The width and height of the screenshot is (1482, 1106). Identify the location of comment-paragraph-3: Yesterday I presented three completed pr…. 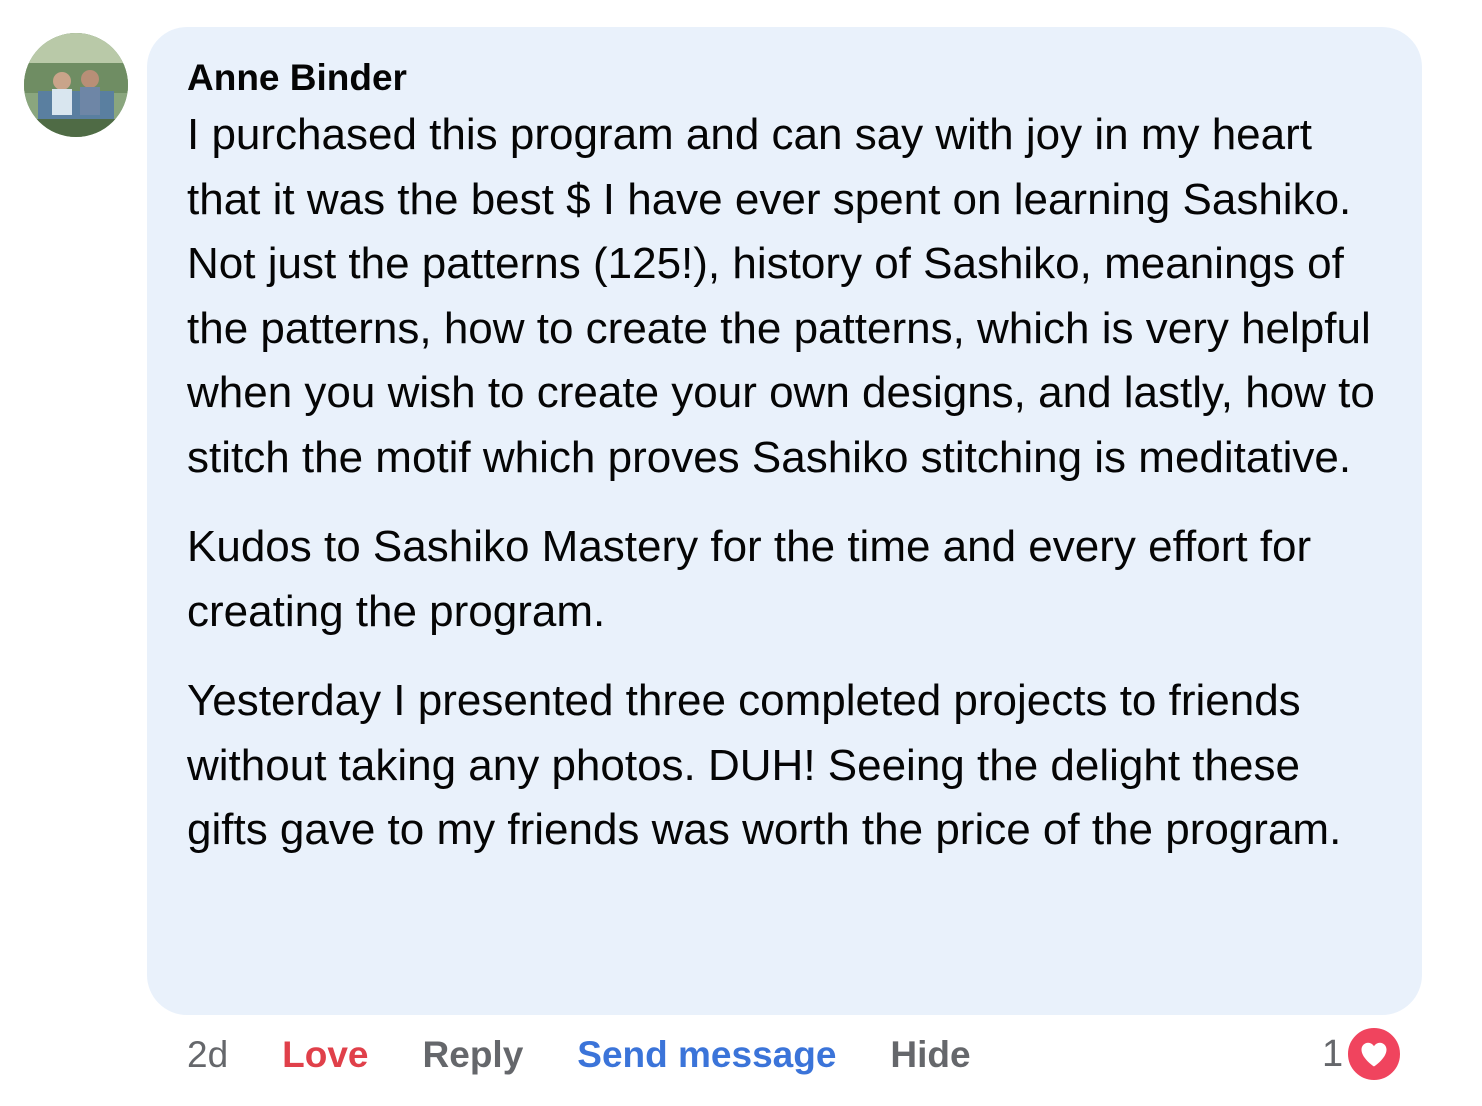
(764, 765).